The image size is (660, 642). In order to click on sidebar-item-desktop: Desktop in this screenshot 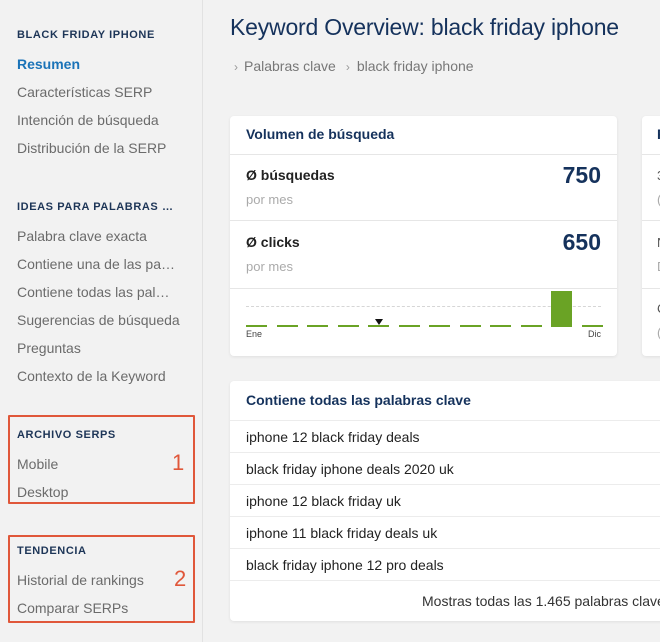, I will do `click(42, 492)`.